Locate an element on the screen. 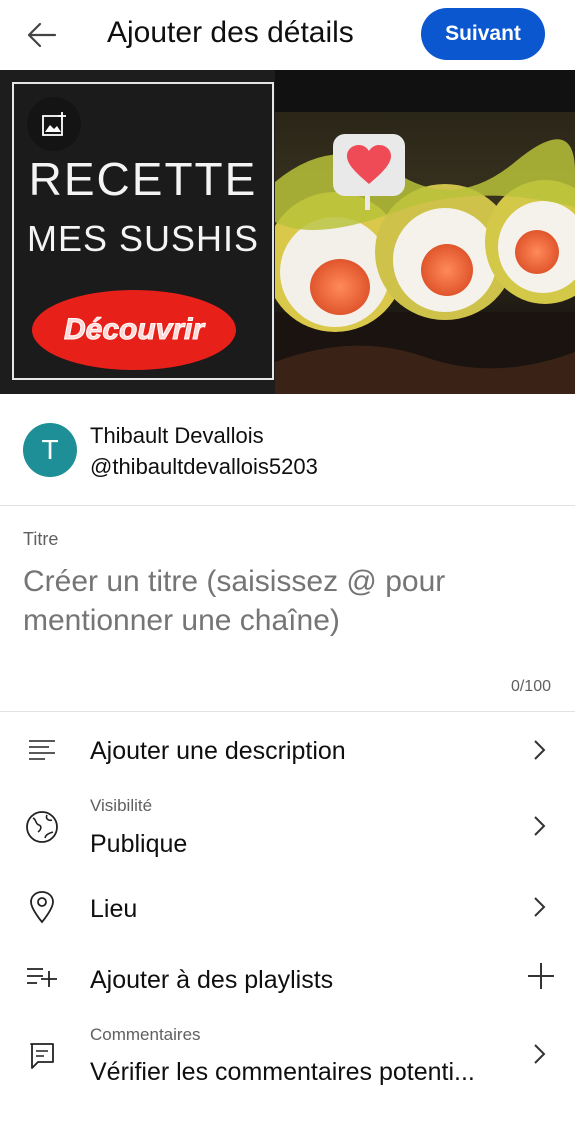 This screenshot has height=1141, width=575. thumbnail-text-line1: RECETTE is located at coordinates (143, 179).